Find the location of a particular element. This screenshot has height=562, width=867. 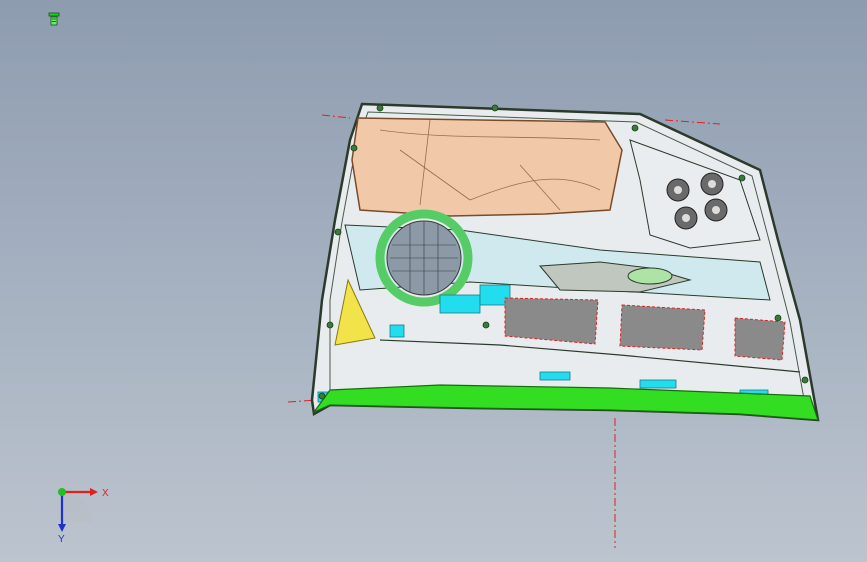

y-axis-label: Y is located at coordinates (61, 539).